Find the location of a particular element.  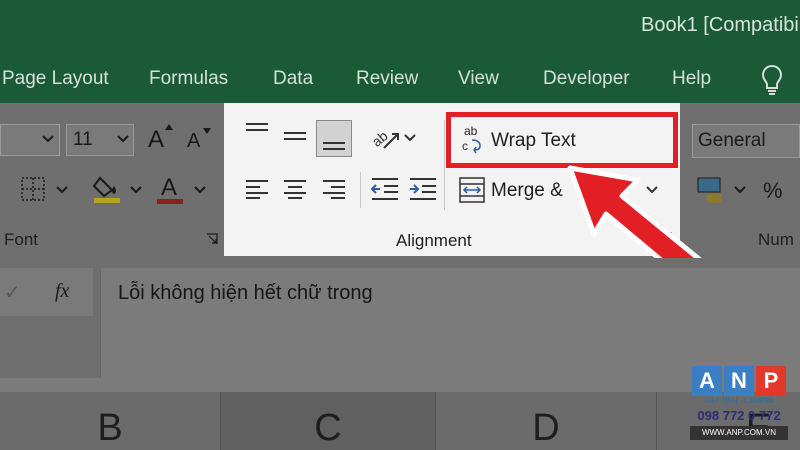

insert-function-button: fx is located at coordinates (62, 291).